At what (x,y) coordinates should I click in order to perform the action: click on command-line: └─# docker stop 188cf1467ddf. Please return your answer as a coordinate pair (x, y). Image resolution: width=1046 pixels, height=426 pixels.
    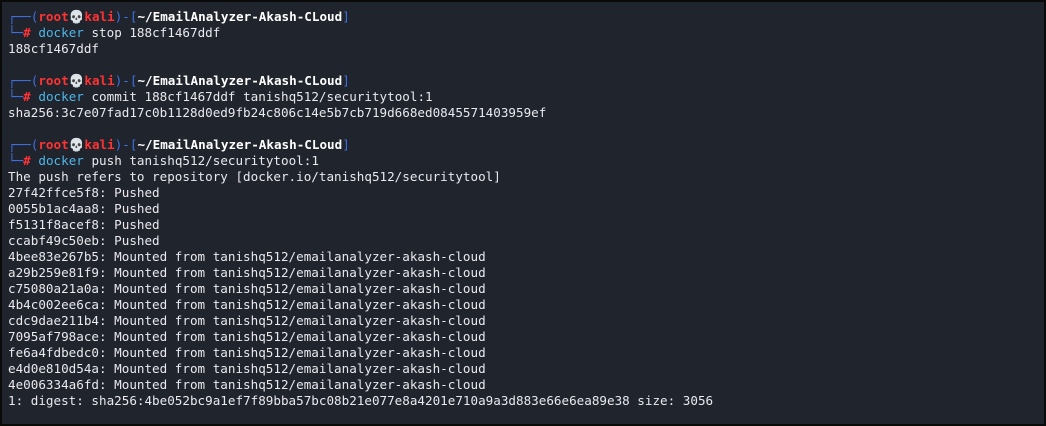
    Looking at the image, I should click on (114, 32).